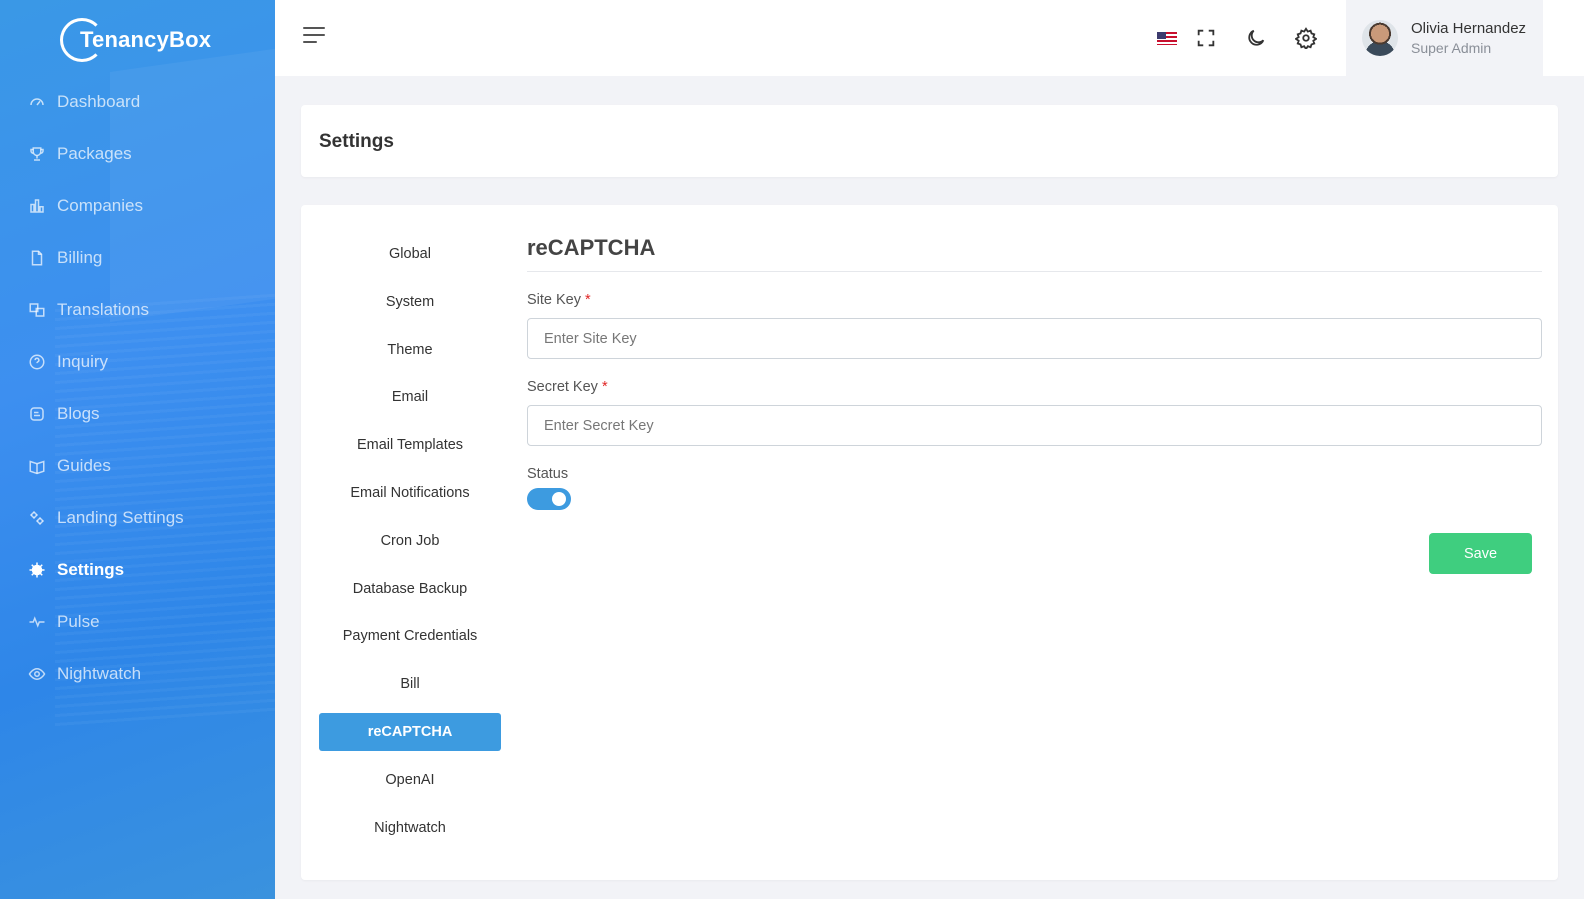 This screenshot has height=899, width=1584. What do you see at coordinates (356, 141) in the screenshot?
I see `page-title: Settings` at bounding box center [356, 141].